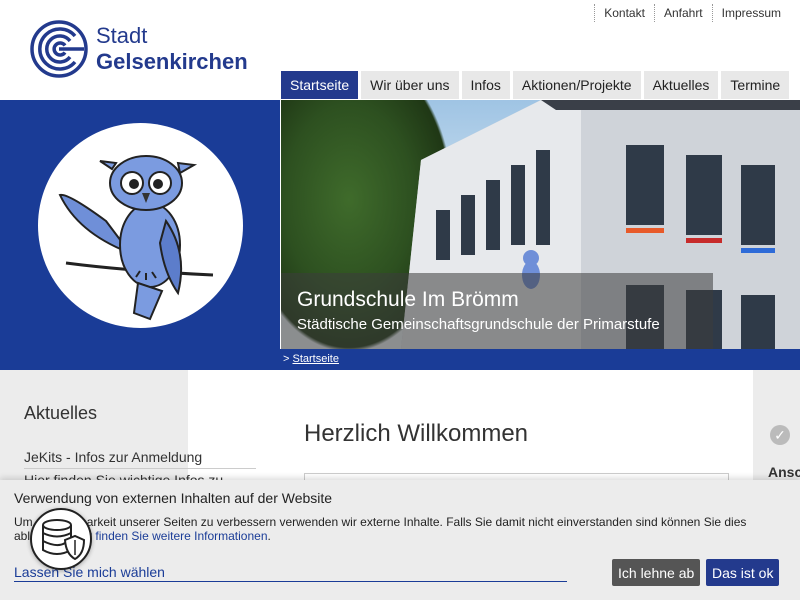 The width and height of the screenshot is (800, 600). I want to click on site-logo: Stadt Gelsenkirchen, so click(139, 49).